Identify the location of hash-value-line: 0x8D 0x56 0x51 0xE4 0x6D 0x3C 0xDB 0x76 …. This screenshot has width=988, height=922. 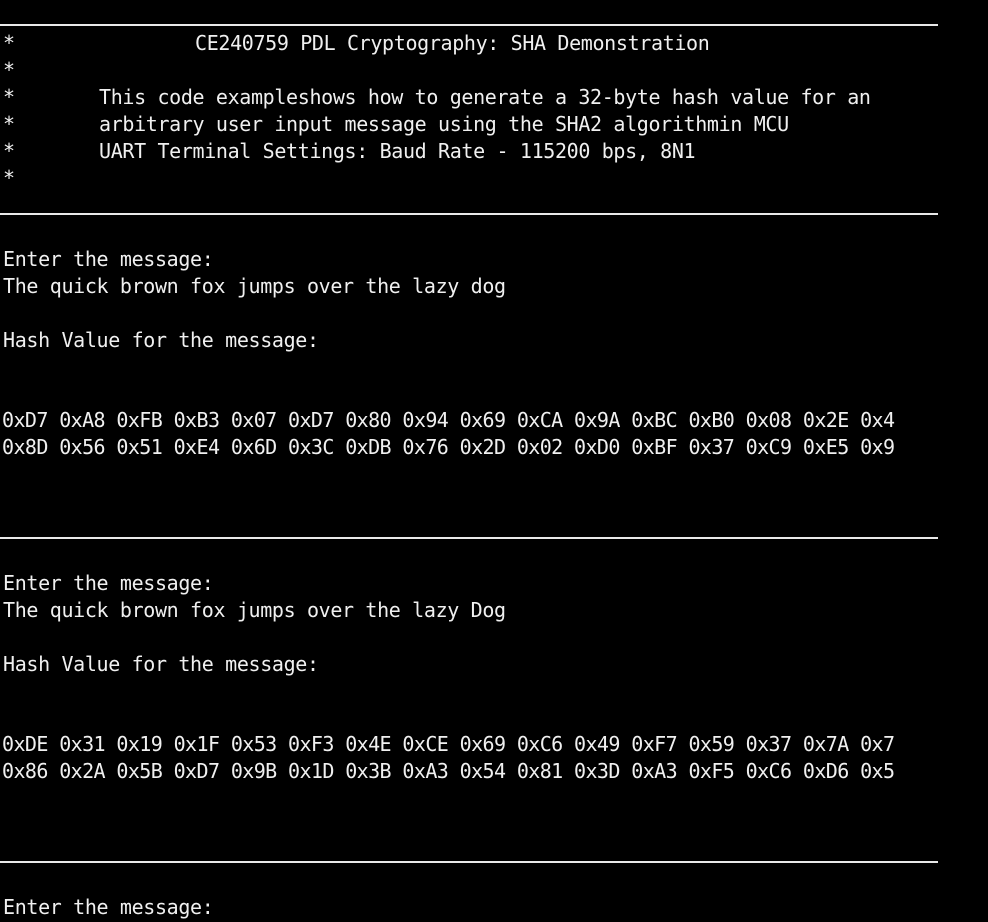
(448, 447).